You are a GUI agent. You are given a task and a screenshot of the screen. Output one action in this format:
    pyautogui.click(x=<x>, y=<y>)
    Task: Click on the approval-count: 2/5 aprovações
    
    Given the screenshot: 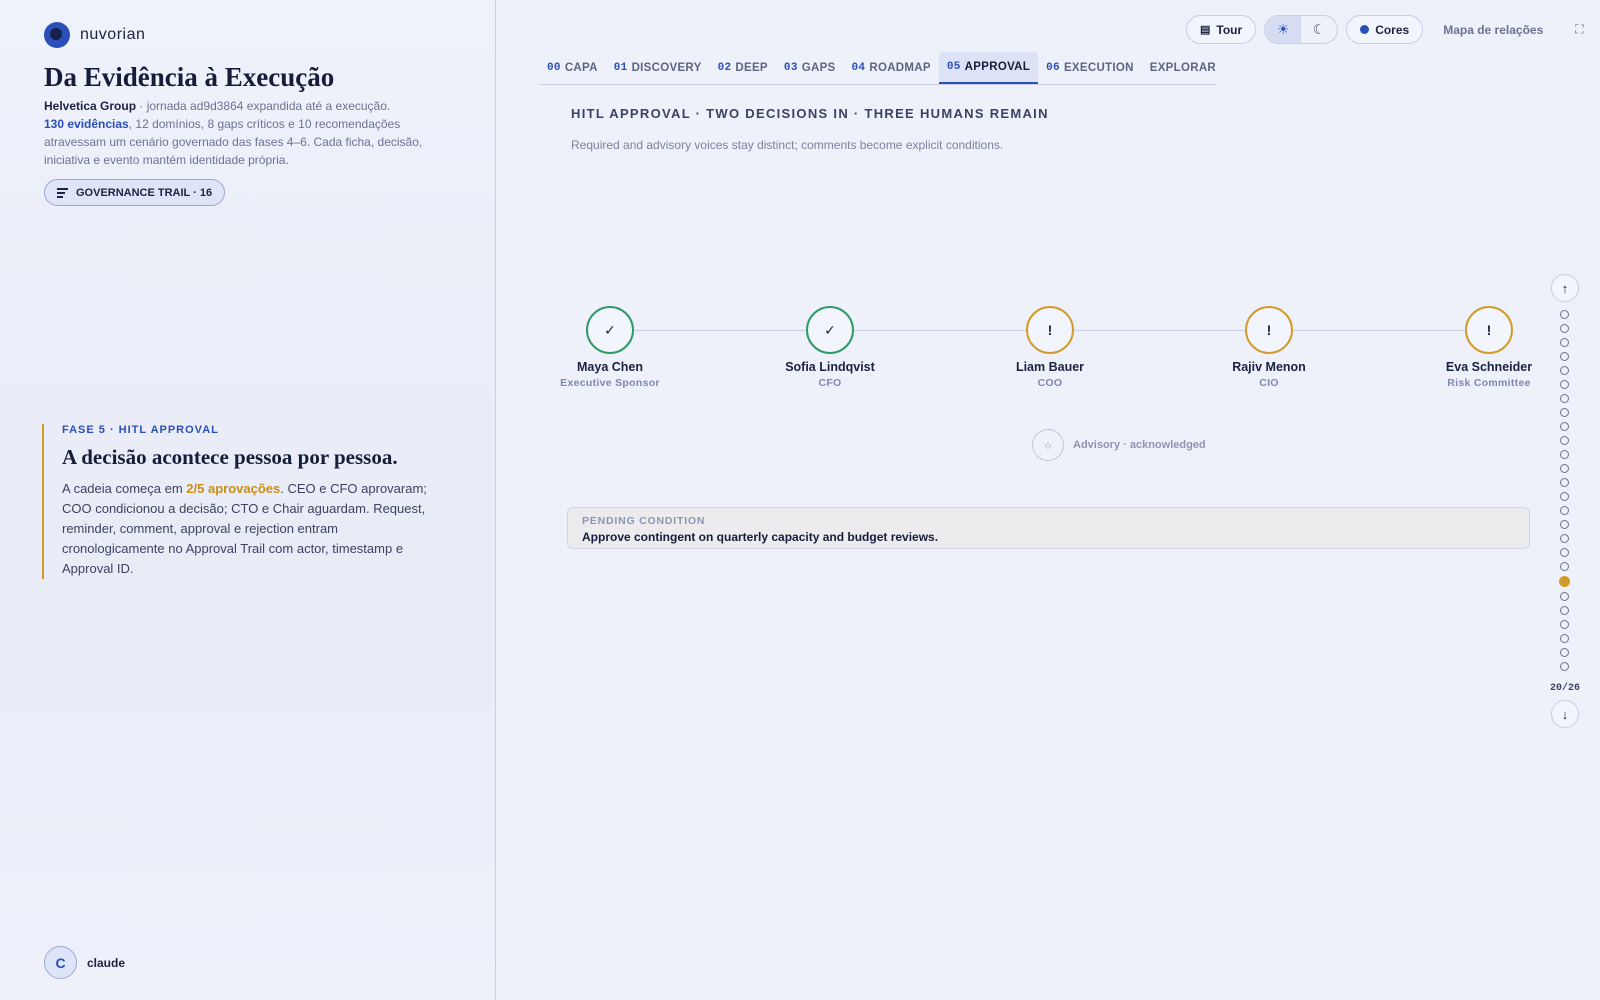 What is the action you would take?
    pyautogui.click(x=233, y=488)
    